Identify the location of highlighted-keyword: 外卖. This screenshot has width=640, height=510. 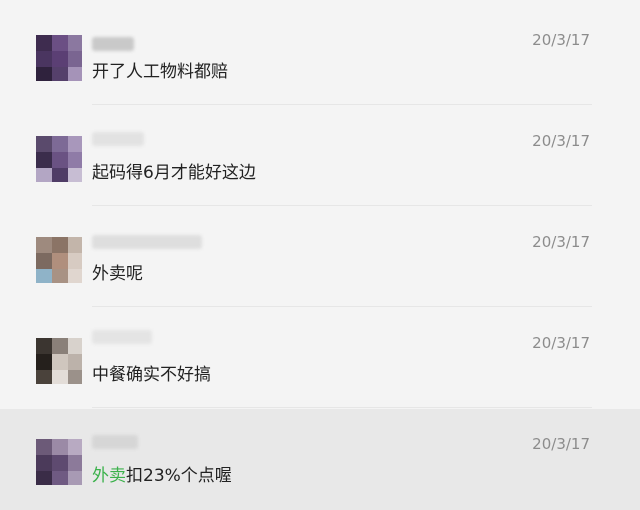
(109, 476).